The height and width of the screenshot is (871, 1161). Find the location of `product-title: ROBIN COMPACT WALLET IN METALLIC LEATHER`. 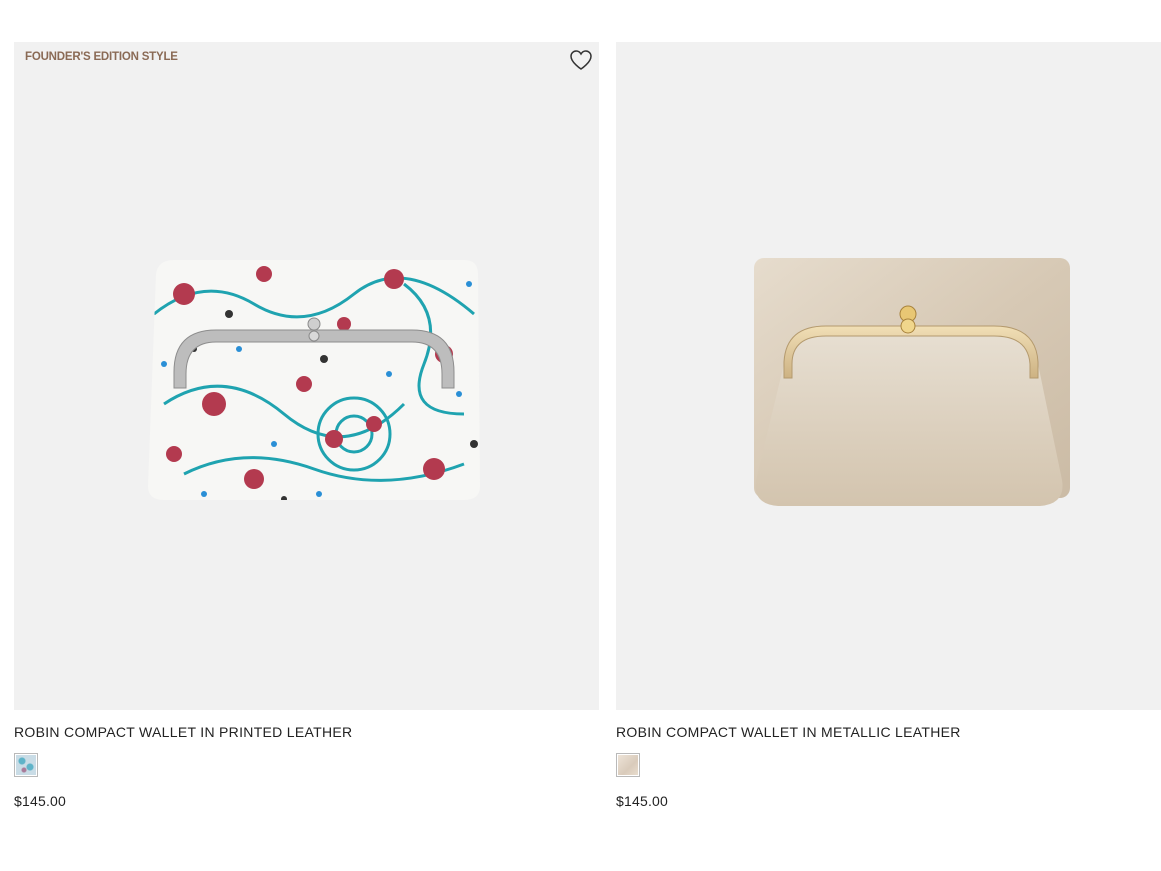

product-title: ROBIN COMPACT WALLET IN METALLIC LEATHER is located at coordinates (888, 732).